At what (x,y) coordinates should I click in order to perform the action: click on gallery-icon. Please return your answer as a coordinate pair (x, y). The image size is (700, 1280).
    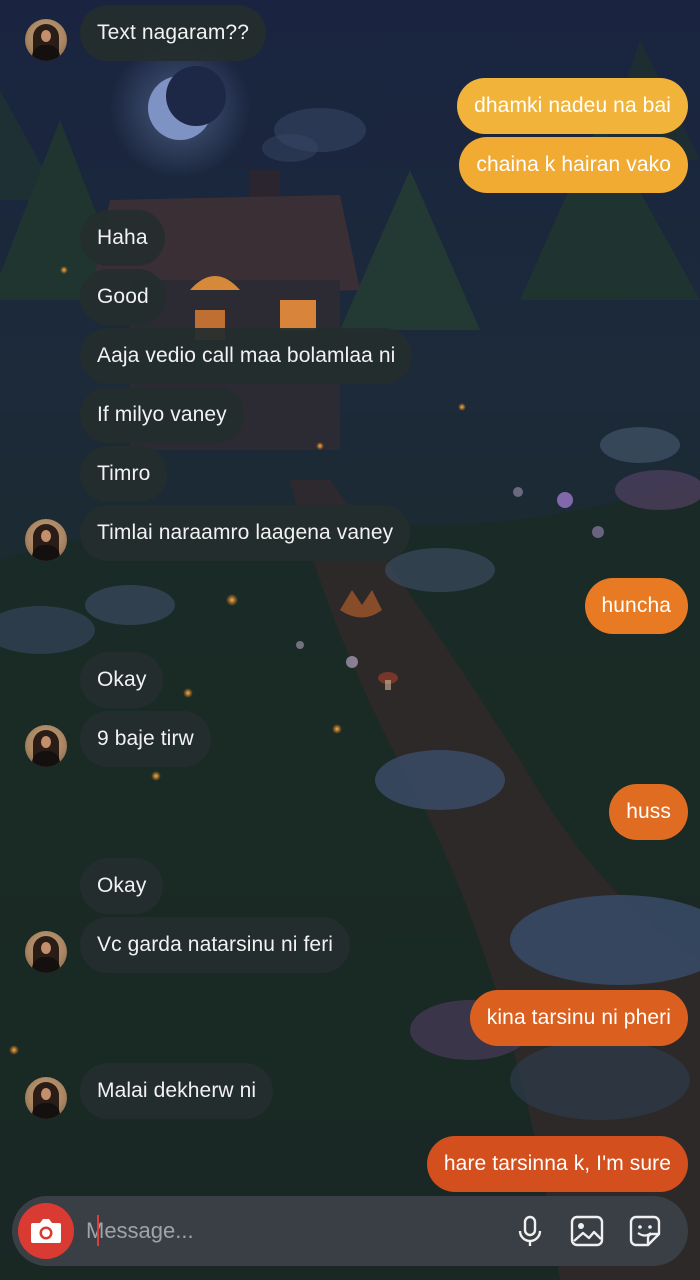
    Looking at the image, I should click on (587, 1231).